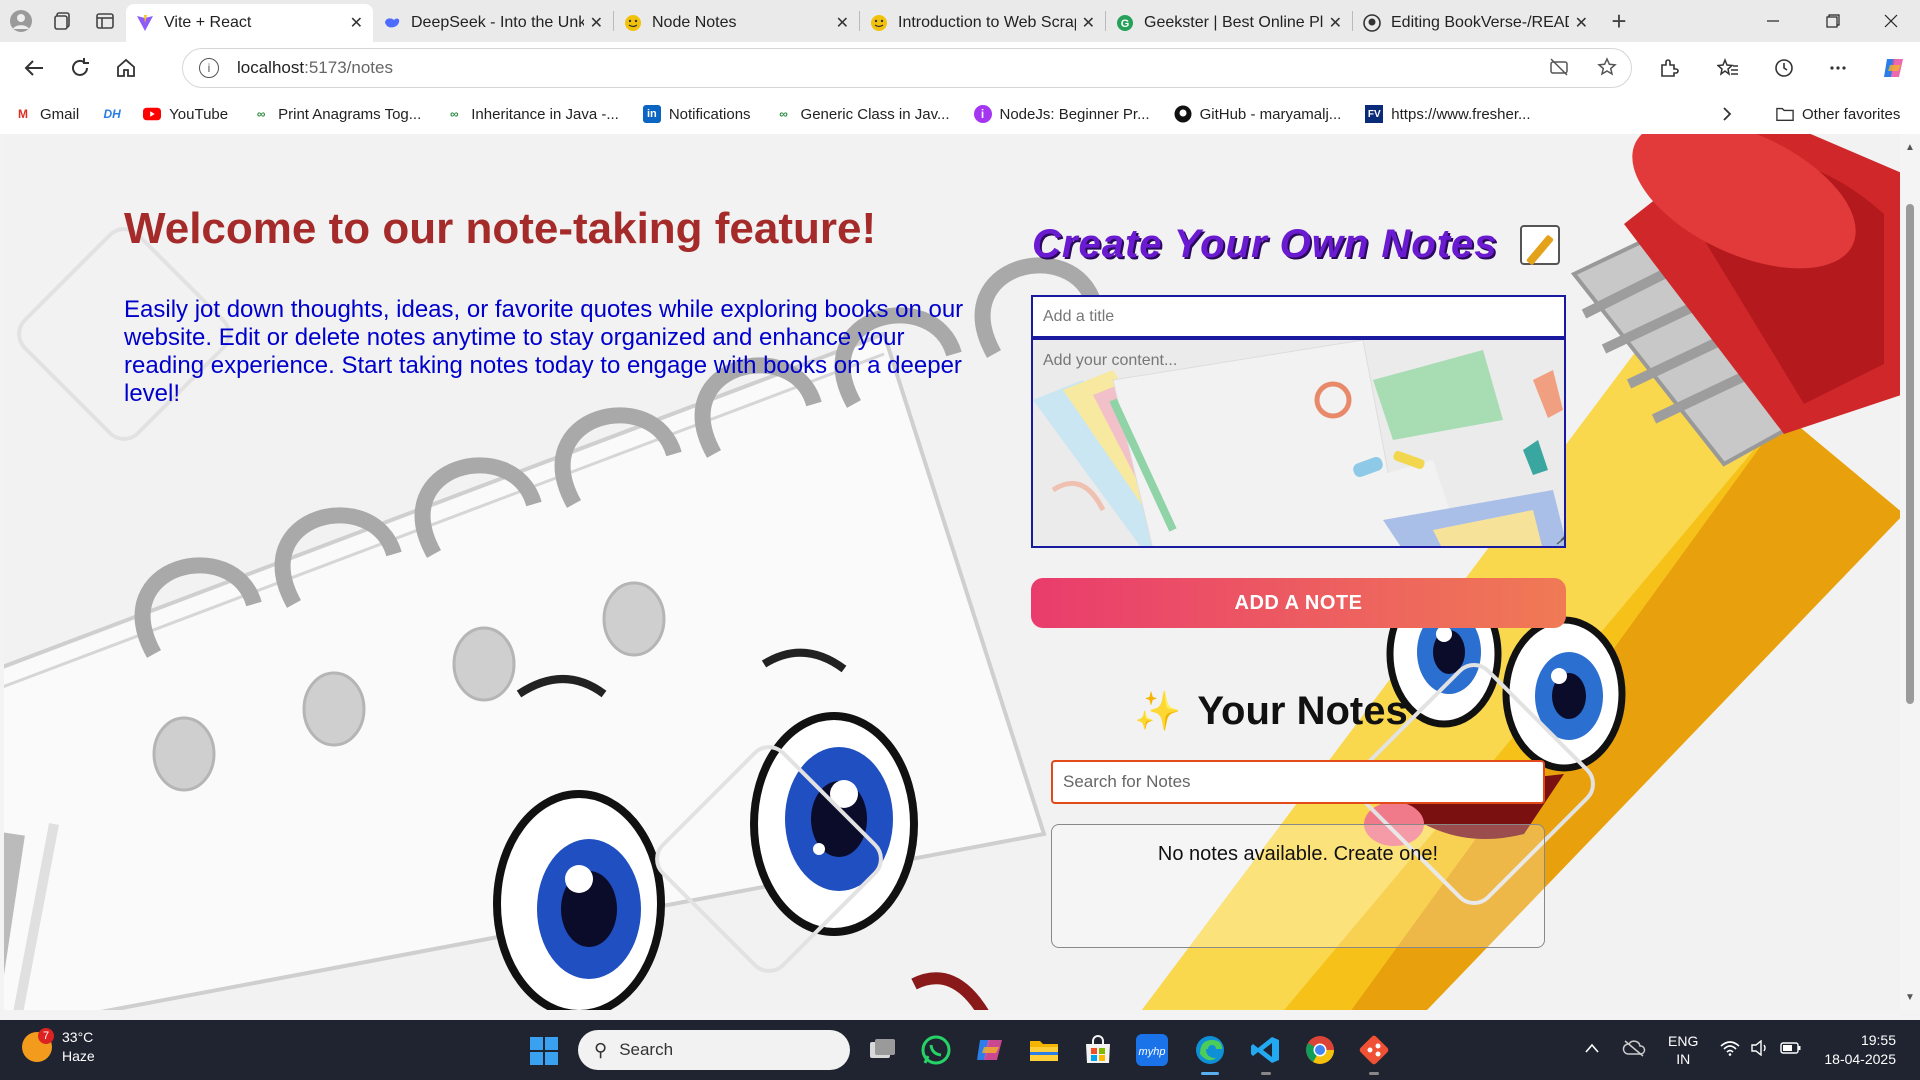 The width and height of the screenshot is (1920, 1080). Describe the element at coordinates (1838, 68) in the screenshot. I see `more-options-icon` at that location.